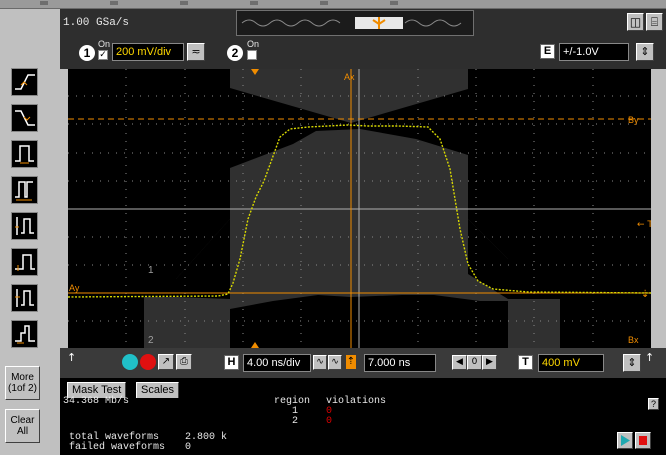 The height and width of the screenshot is (455, 666). Describe the element at coordinates (74, 288) in the screenshot. I see `marker-ay-label: Ay` at that location.